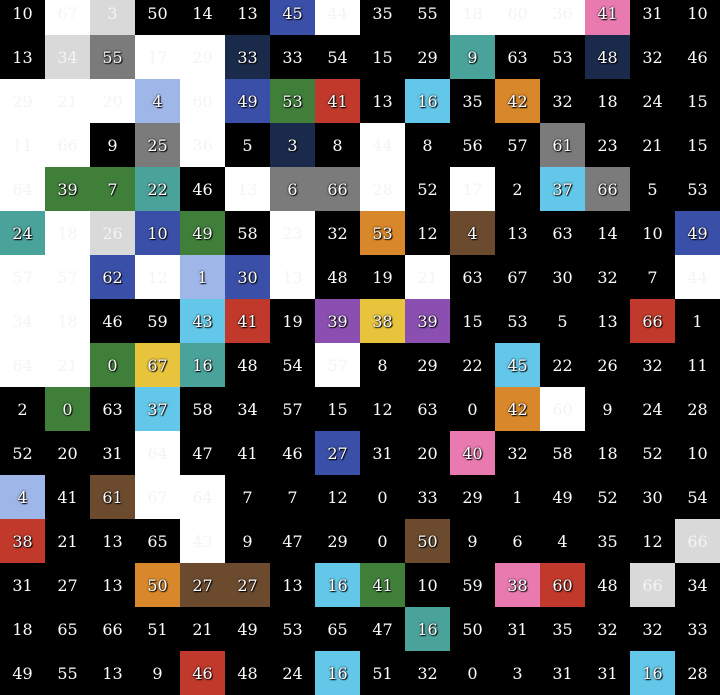 The width and height of the screenshot is (720, 695). What do you see at coordinates (22, 145) in the screenshot?
I see `grid-tile: 11` at bounding box center [22, 145].